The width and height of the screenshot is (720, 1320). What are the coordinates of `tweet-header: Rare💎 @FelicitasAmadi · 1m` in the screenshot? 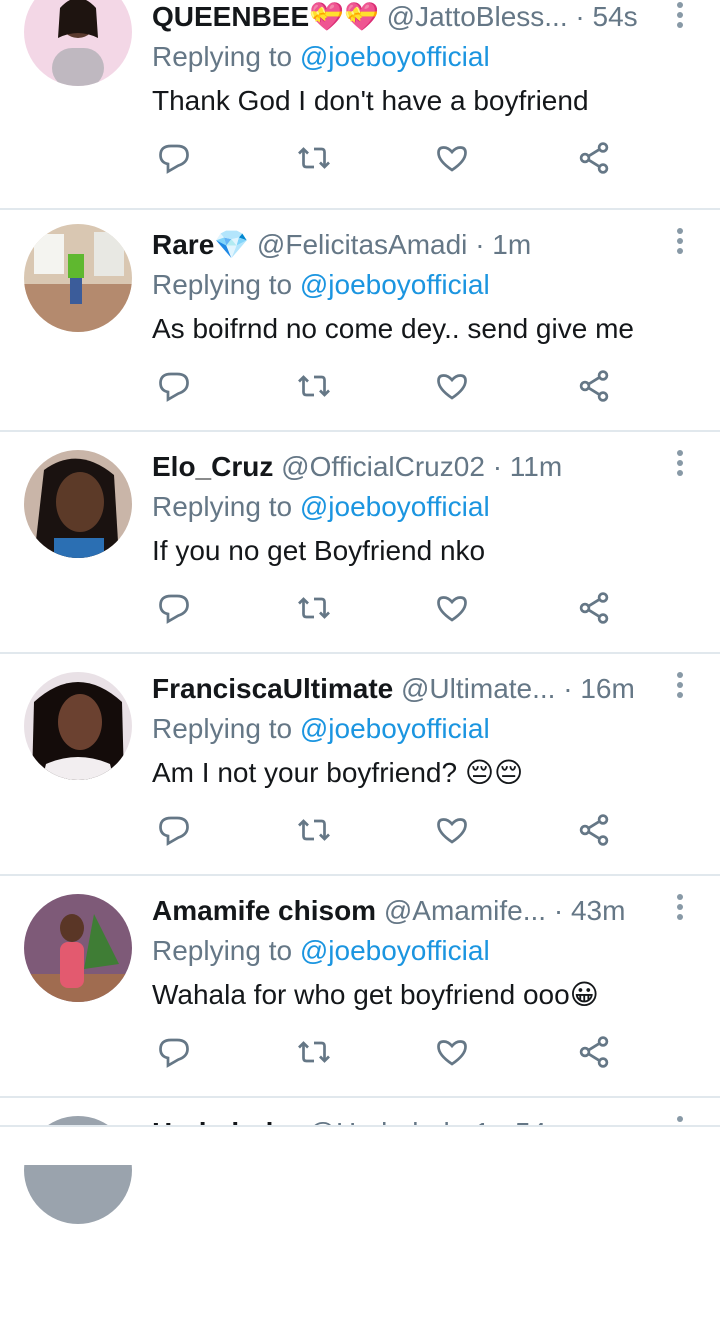 It's located at (407, 245).